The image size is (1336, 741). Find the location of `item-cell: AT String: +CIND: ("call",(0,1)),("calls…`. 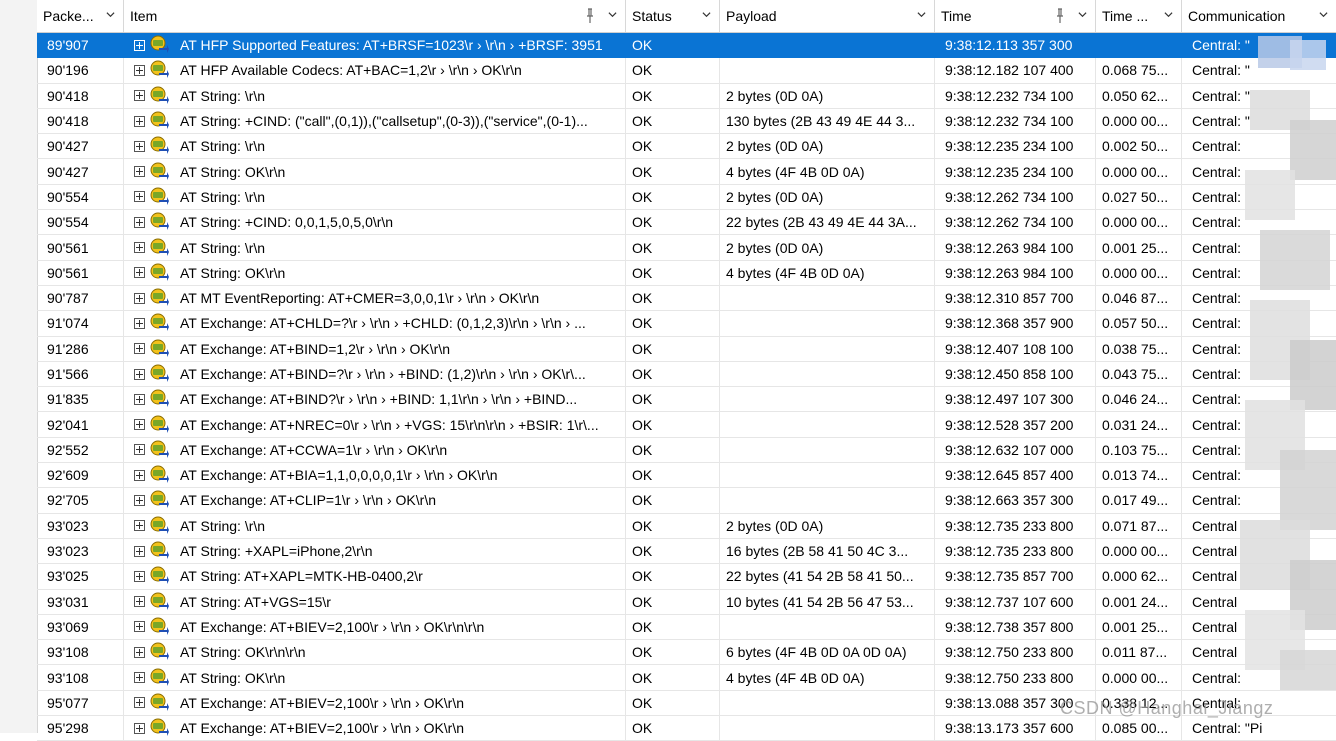

item-cell: AT String: +CIND: ("call",(0,1)),("calls… is located at coordinates (375, 121).